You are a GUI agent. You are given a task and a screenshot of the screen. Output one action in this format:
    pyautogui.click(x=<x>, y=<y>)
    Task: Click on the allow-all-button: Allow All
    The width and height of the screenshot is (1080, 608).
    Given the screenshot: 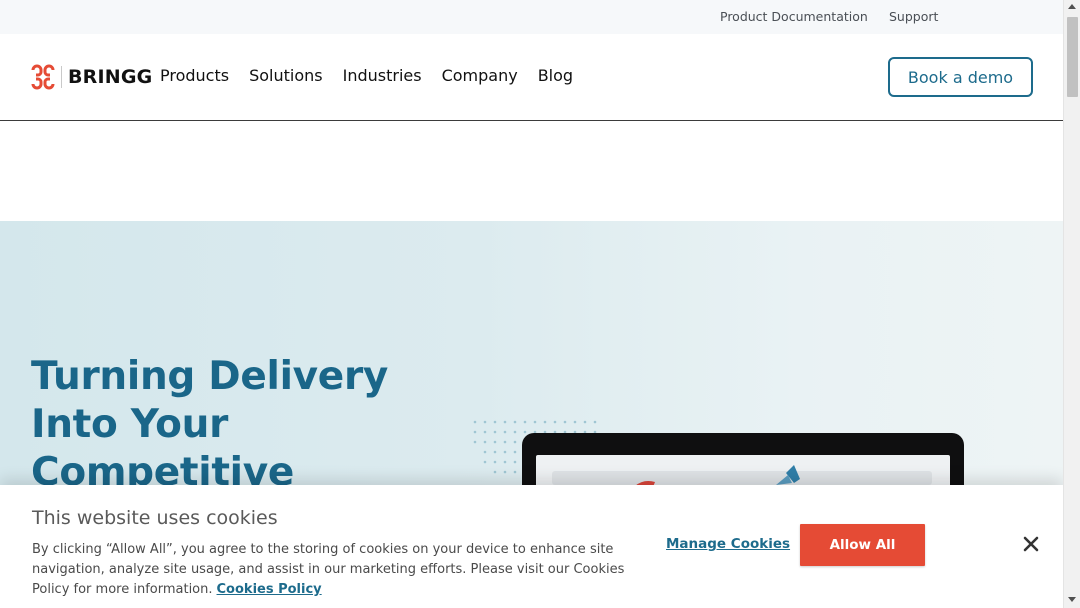 What is the action you would take?
    pyautogui.click(x=862, y=545)
    